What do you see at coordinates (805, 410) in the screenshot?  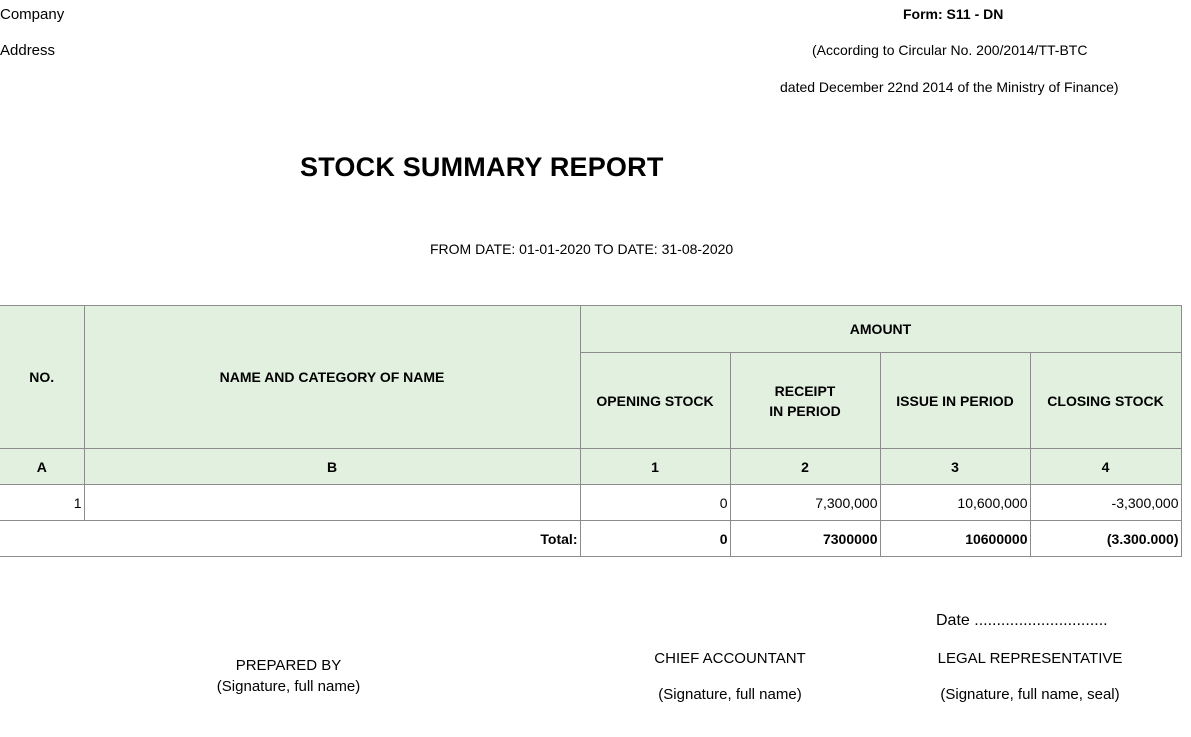 I see `header-receipt-line2: IN PERIOD` at bounding box center [805, 410].